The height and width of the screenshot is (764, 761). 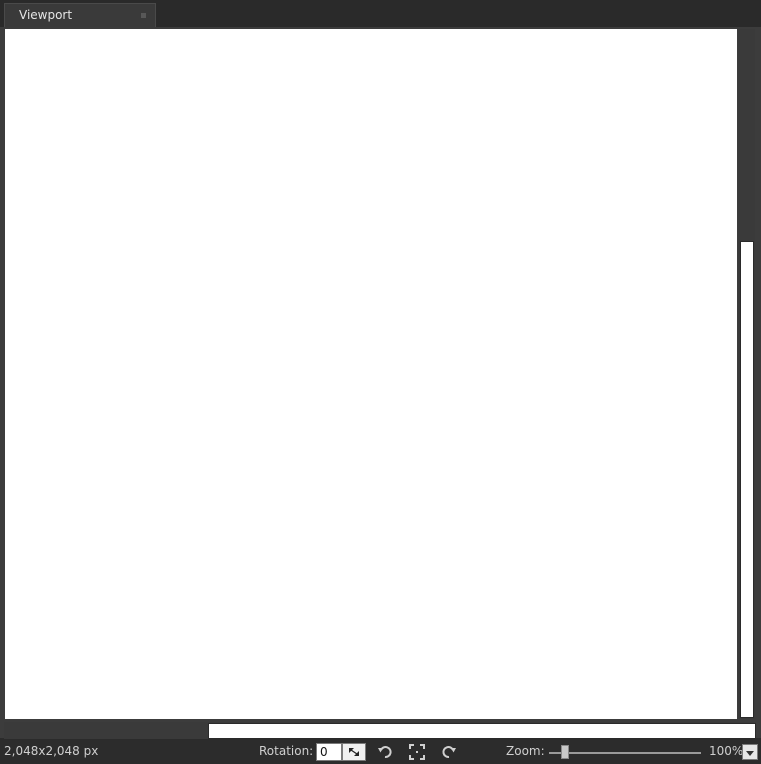 What do you see at coordinates (46, 15) in the screenshot?
I see `tab-label: Viewport` at bounding box center [46, 15].